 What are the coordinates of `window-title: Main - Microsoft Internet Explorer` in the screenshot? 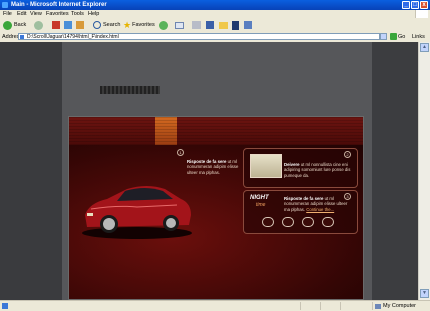 It's located at (59, 4).